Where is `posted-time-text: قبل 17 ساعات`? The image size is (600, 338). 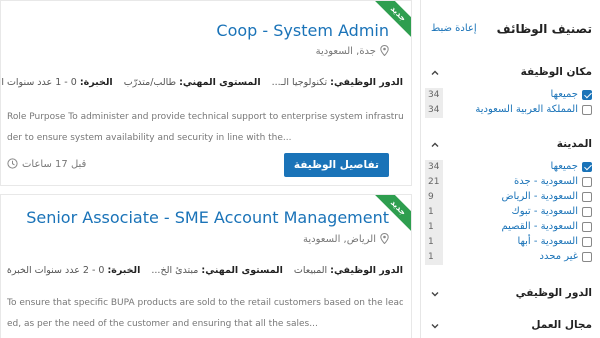 posted-time-text: قبل 17 ساعات is located at coordinates (54, 164).